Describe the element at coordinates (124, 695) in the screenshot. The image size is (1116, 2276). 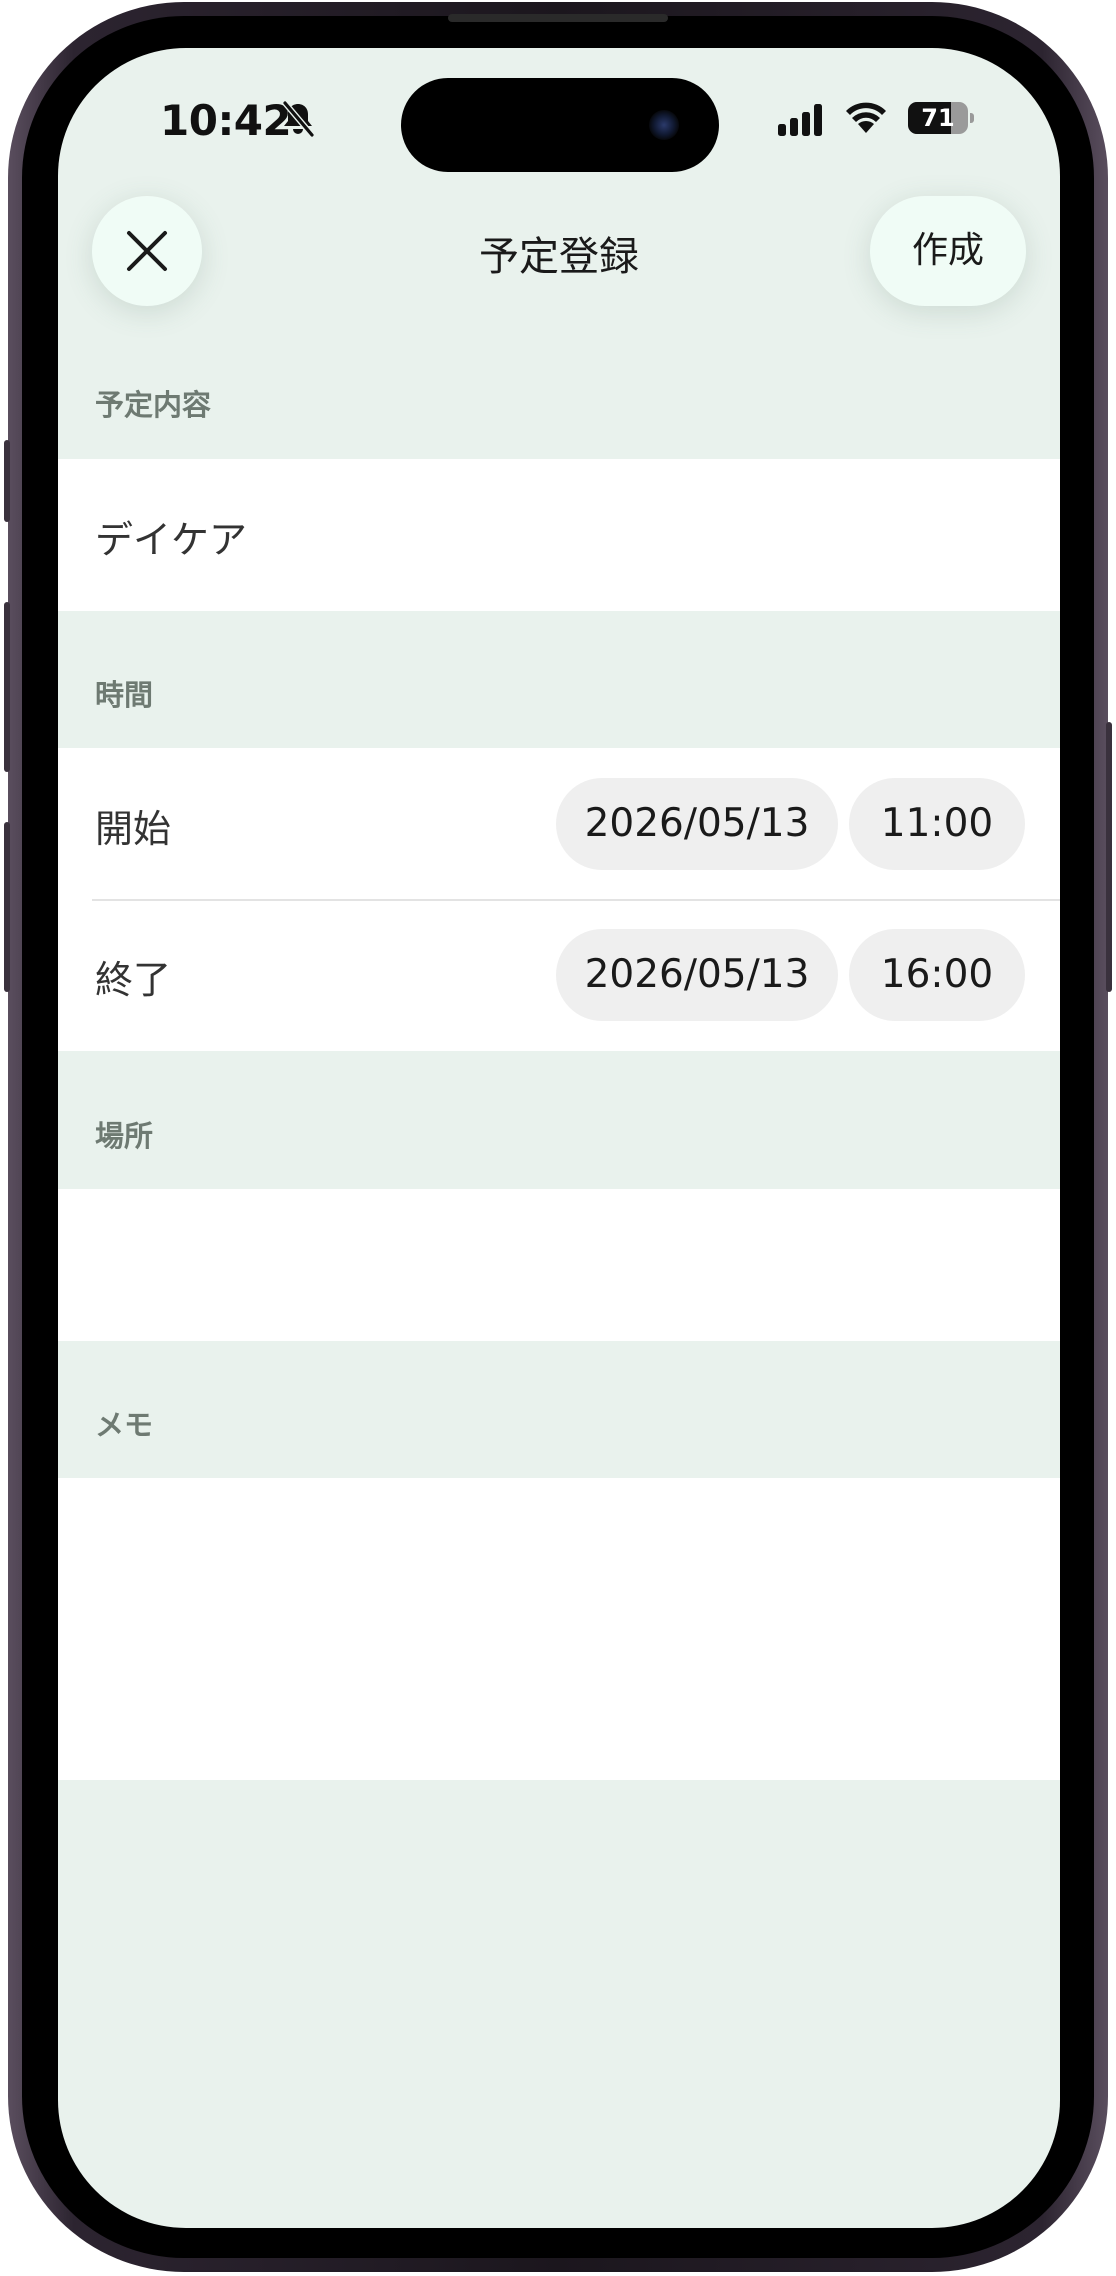
I see `section-header-time: 時間` at that location.